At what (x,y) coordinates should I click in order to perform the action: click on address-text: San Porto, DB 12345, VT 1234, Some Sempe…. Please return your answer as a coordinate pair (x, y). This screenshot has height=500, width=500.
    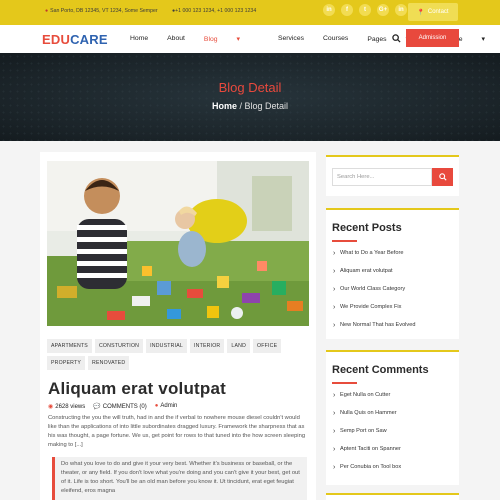
    Looking at the image, I should click on (104, 11).